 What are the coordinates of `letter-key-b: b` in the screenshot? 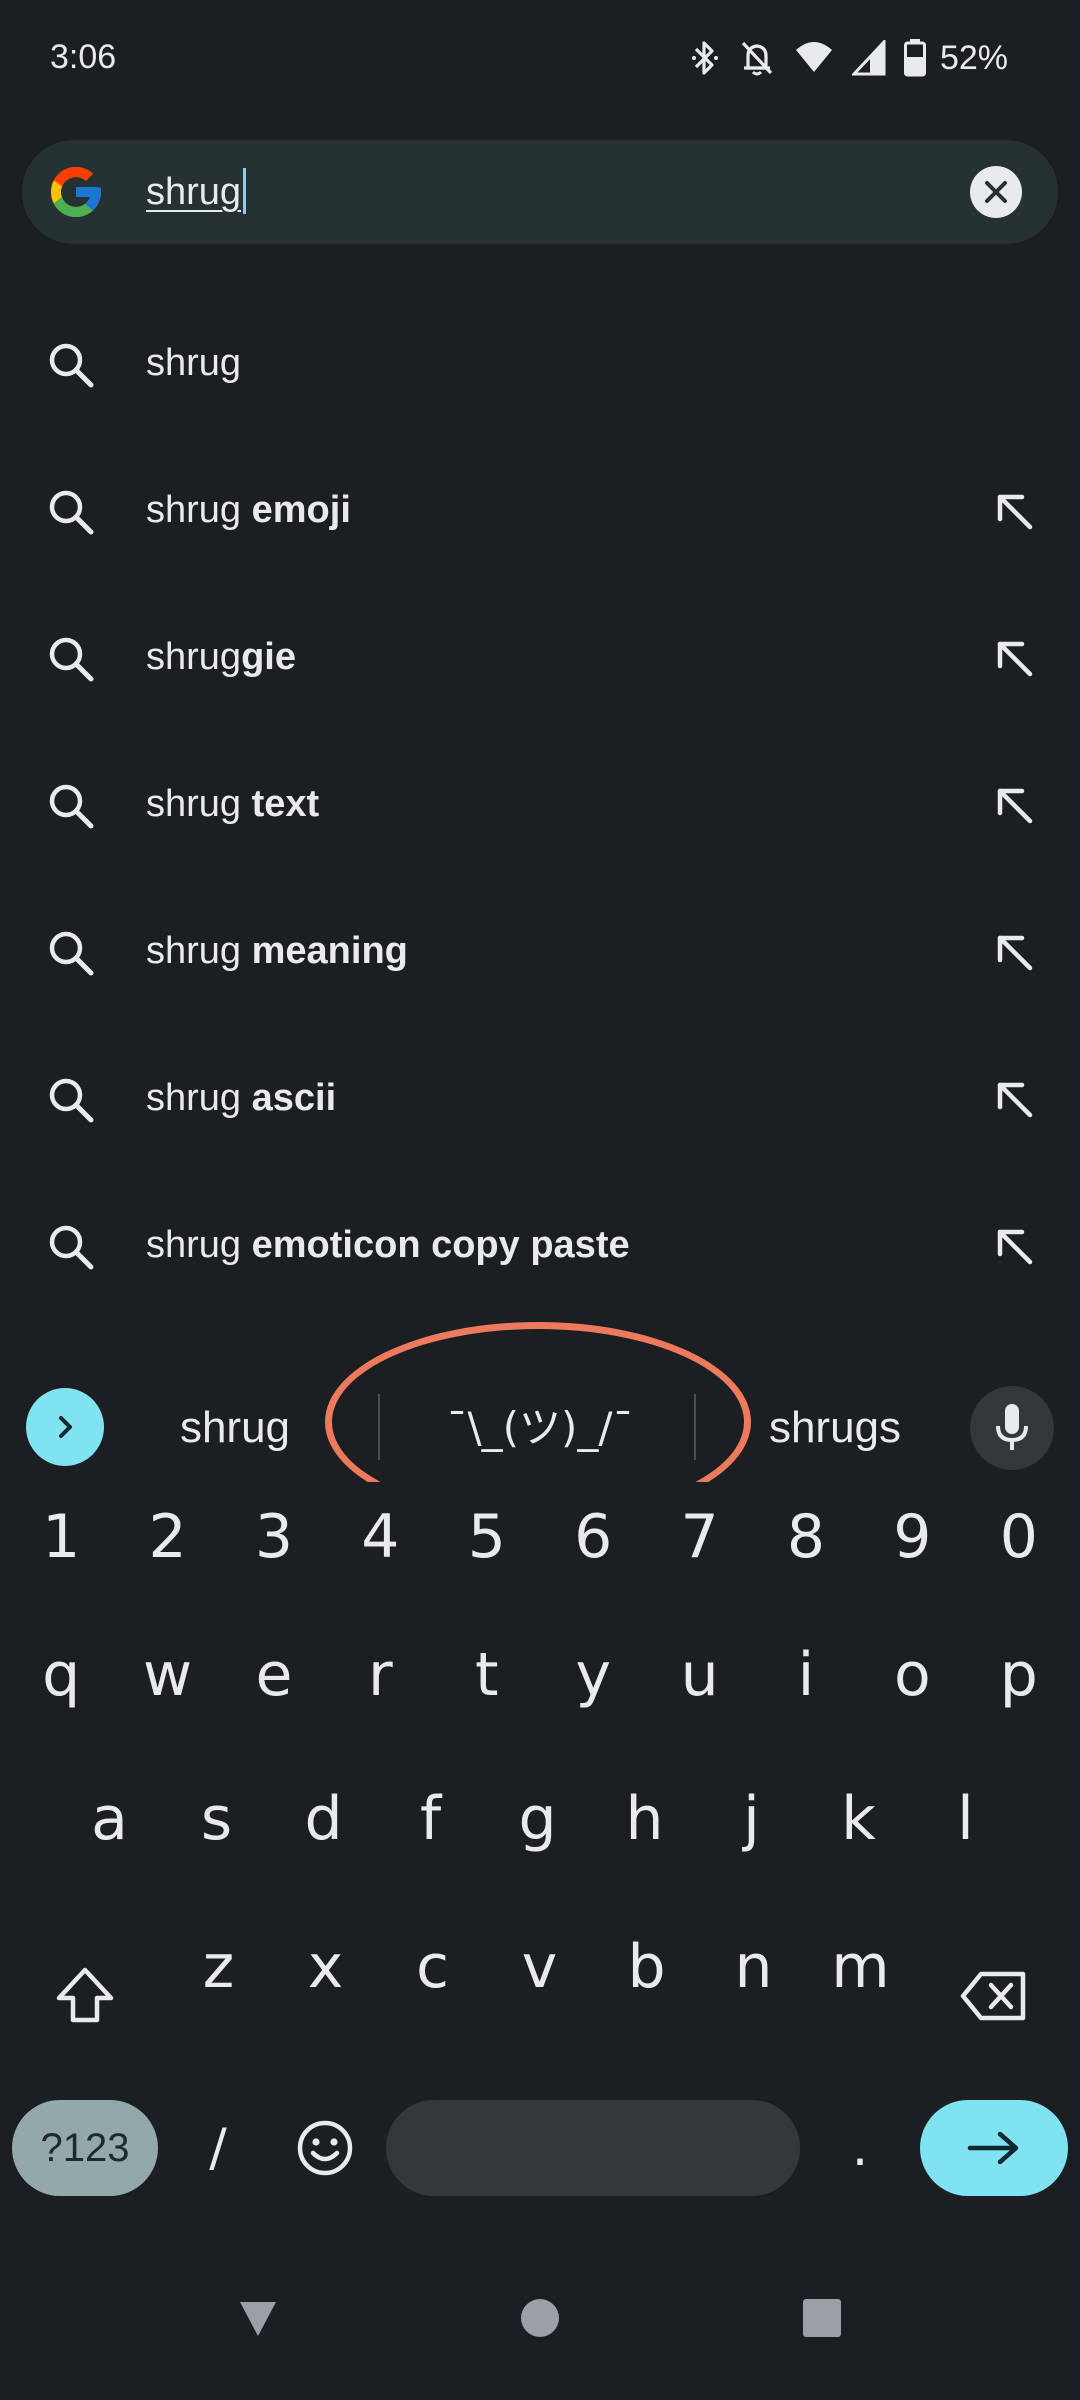 It's located at (646, 1967).